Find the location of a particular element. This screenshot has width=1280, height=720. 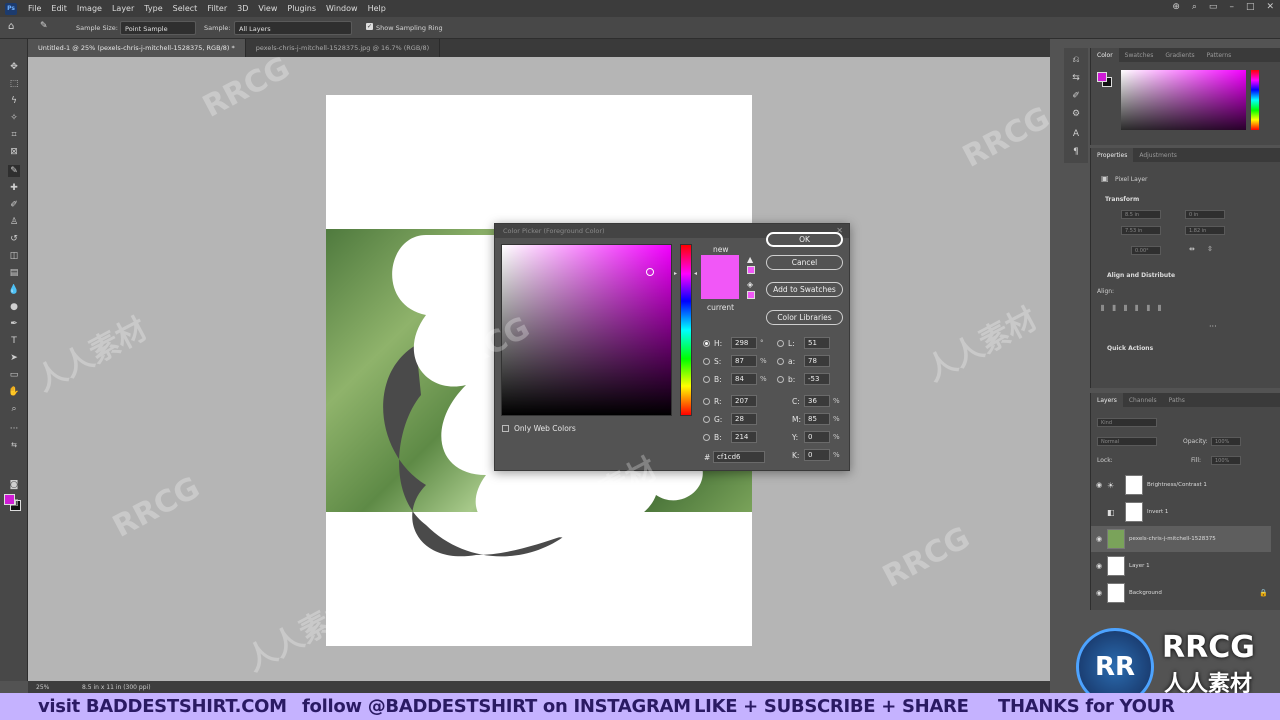

layer-row: ◉ Background 🔒 is located at coordinates (1181, 593).